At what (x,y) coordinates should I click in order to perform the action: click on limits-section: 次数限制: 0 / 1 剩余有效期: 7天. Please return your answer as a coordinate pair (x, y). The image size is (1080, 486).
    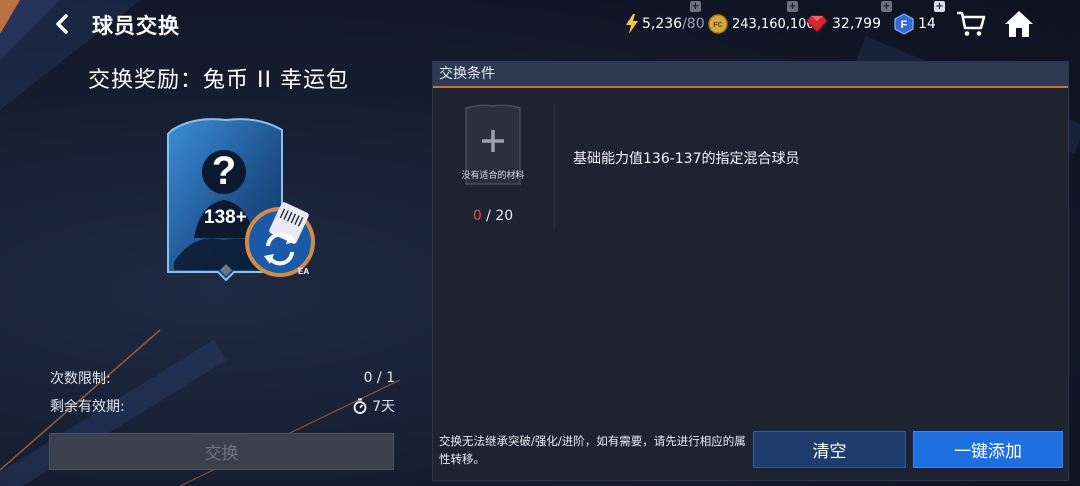
    Looking at the image, I should click on (222, 392).